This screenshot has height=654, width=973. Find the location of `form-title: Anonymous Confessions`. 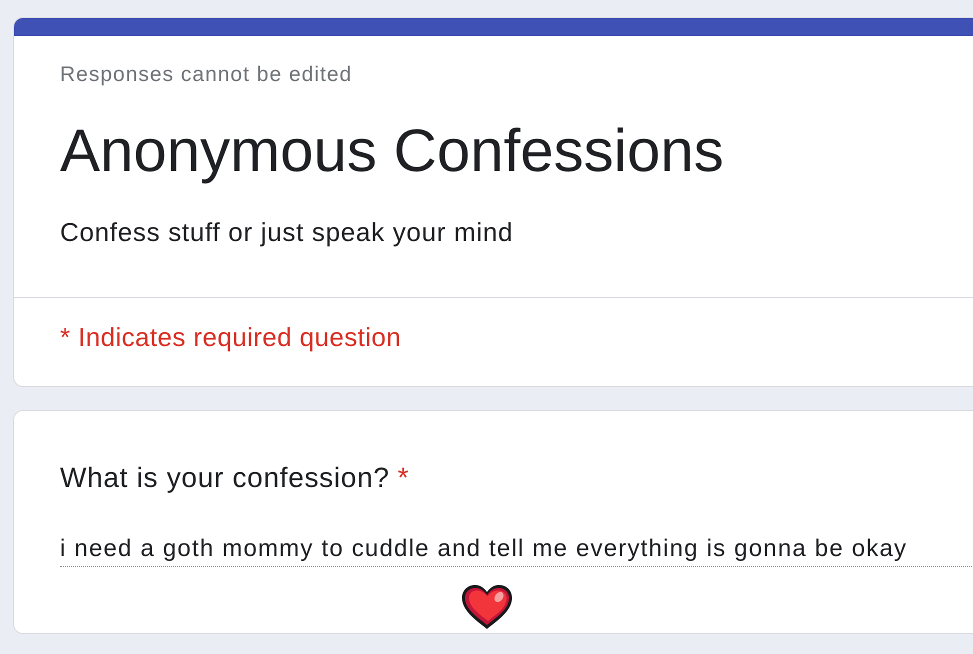

form-title: Anonymous Confessions is located at coordinates (392, 151).